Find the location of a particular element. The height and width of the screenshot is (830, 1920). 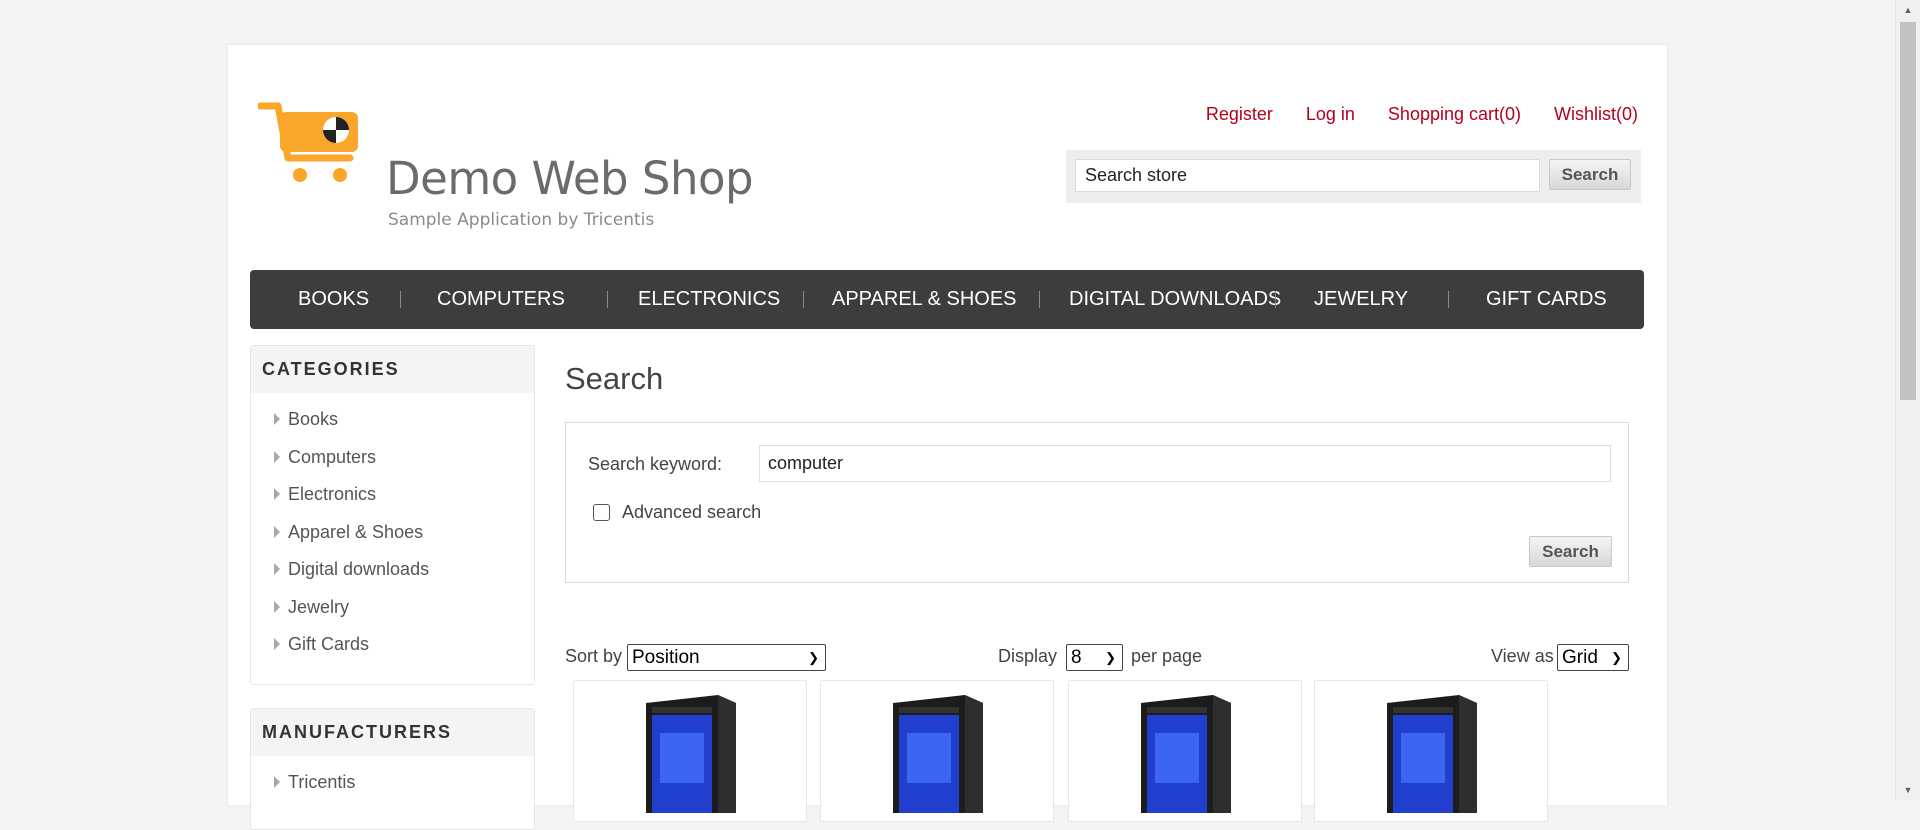

store-search-box: Search is located at coordinates (1353, 176).